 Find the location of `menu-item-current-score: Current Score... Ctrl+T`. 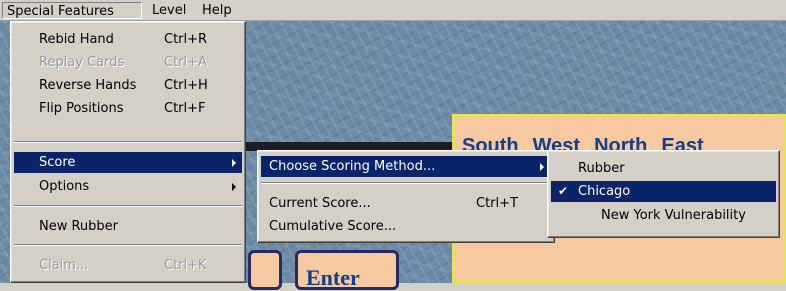

menu-item-current-score: Current Score... Ctrl+T is located at coordinates (406, 203).